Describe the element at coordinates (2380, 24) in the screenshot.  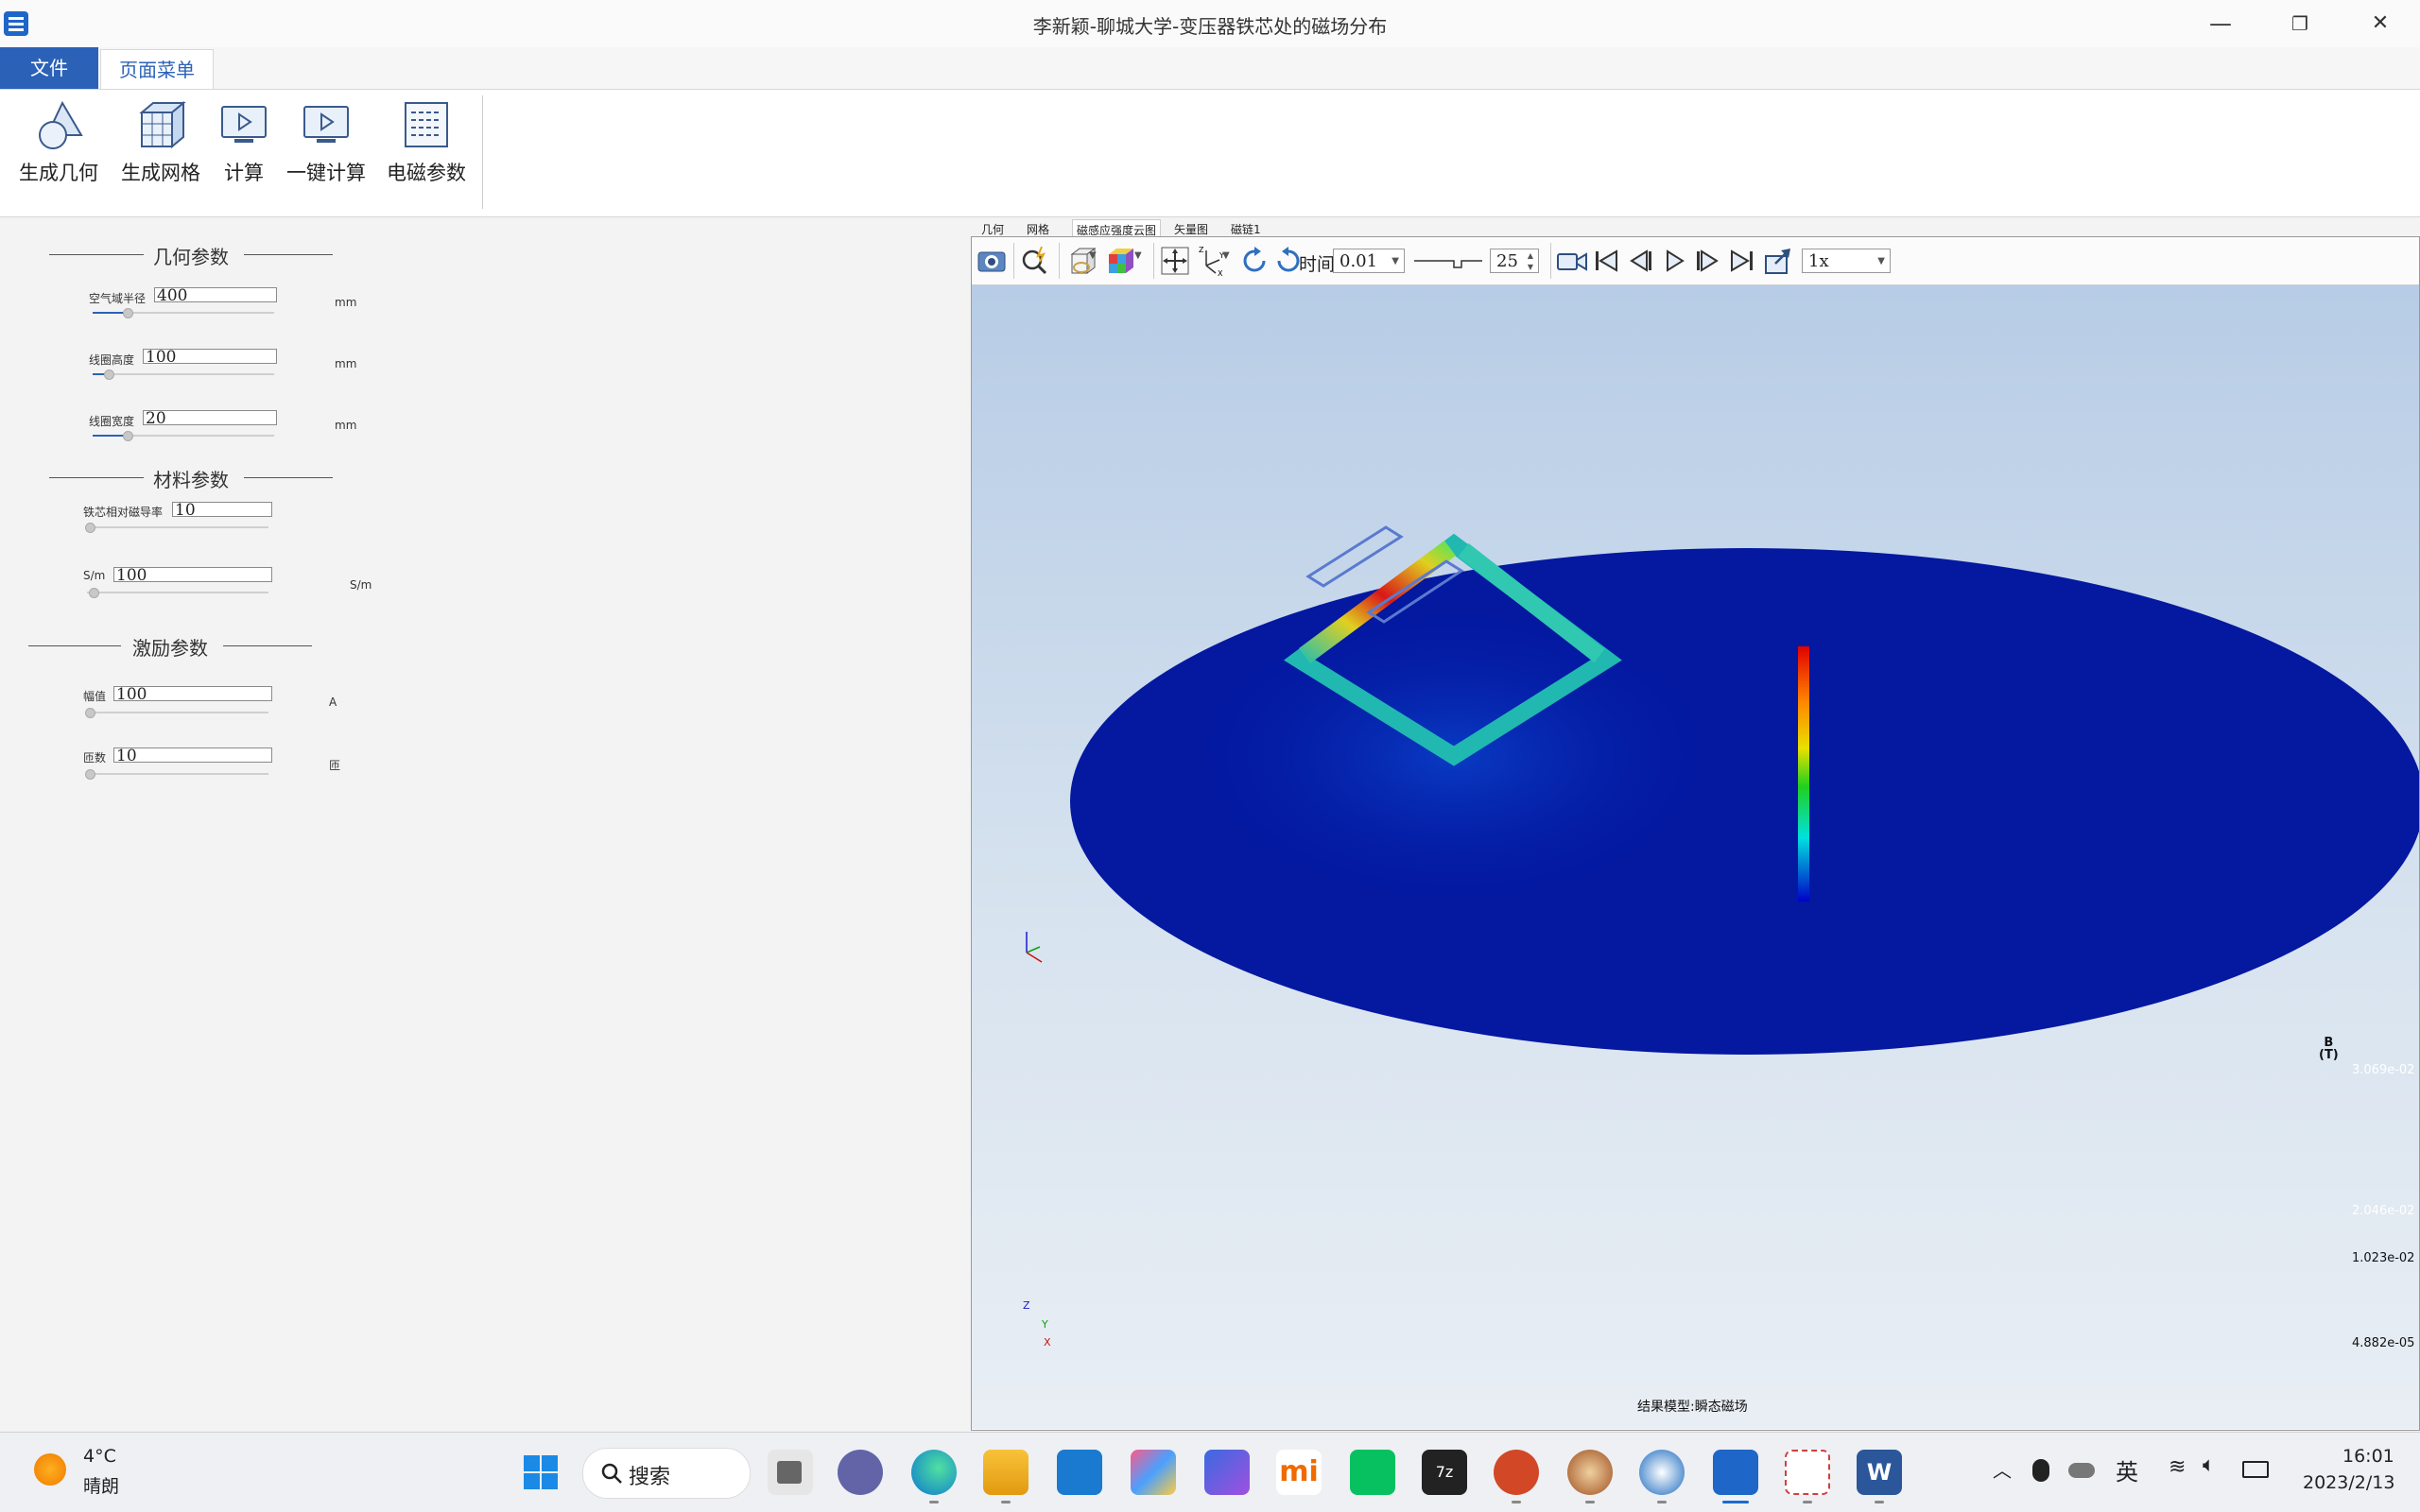
I see `close-button: ✕` at that location.